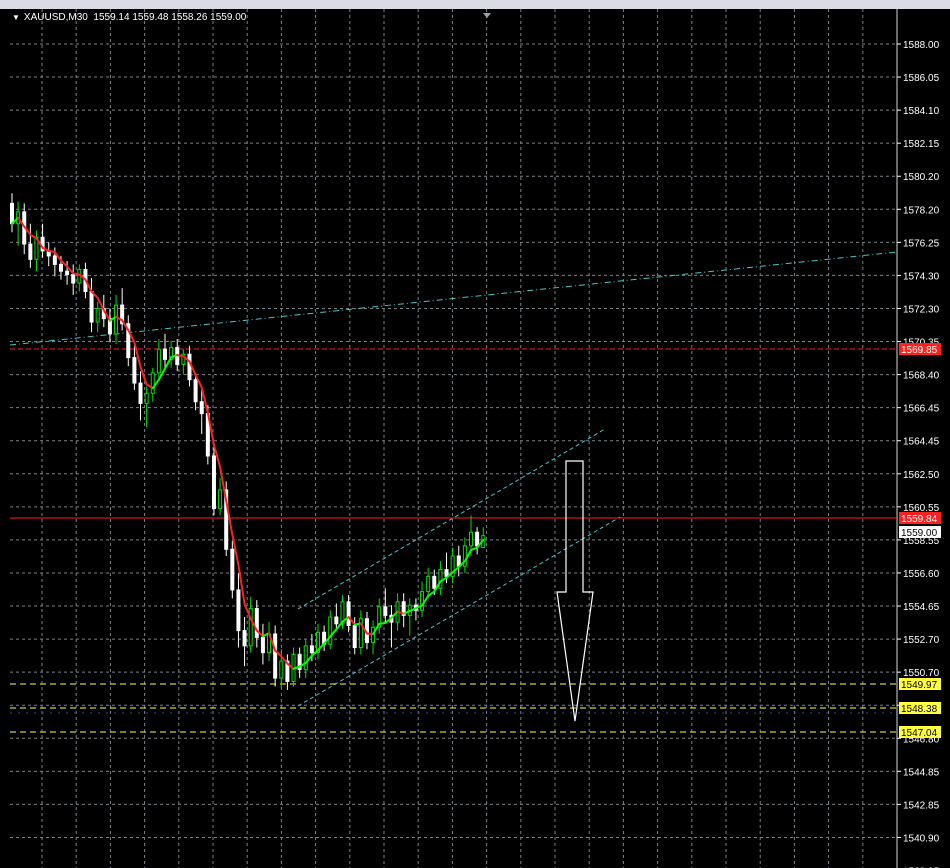 The height and width of the screenshot is (868, 950). Describe the element at coordinates (921, 243) in the screenshot. I see `axis-label: 1576.25` at that location.